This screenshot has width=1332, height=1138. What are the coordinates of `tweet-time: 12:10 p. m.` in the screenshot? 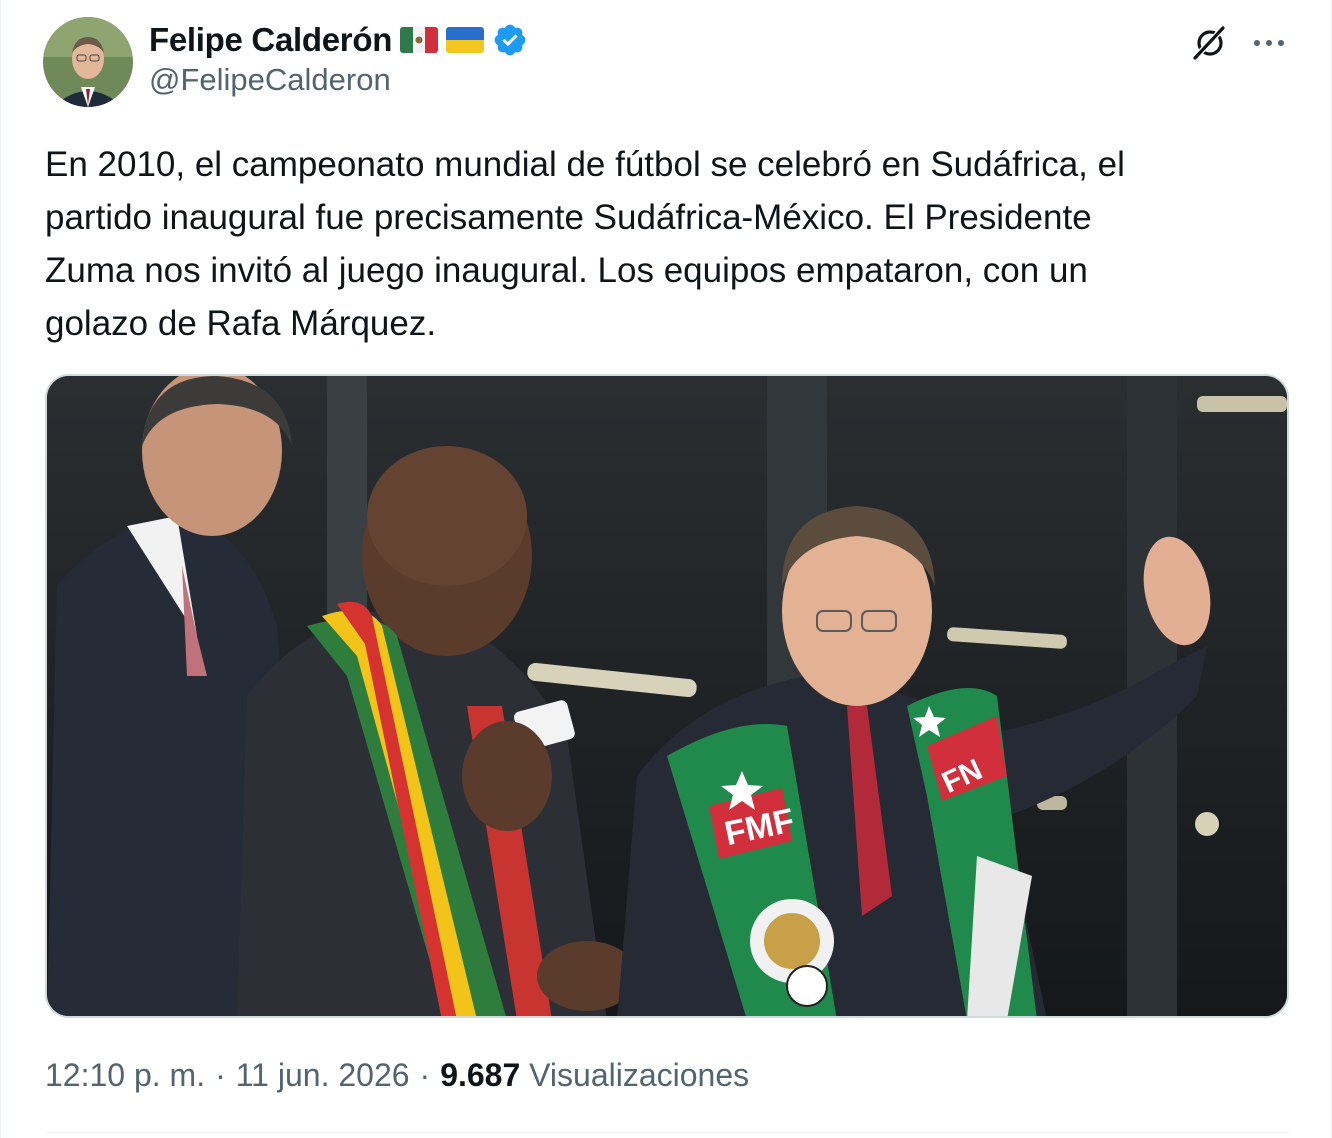 It's located at (125, 1075).